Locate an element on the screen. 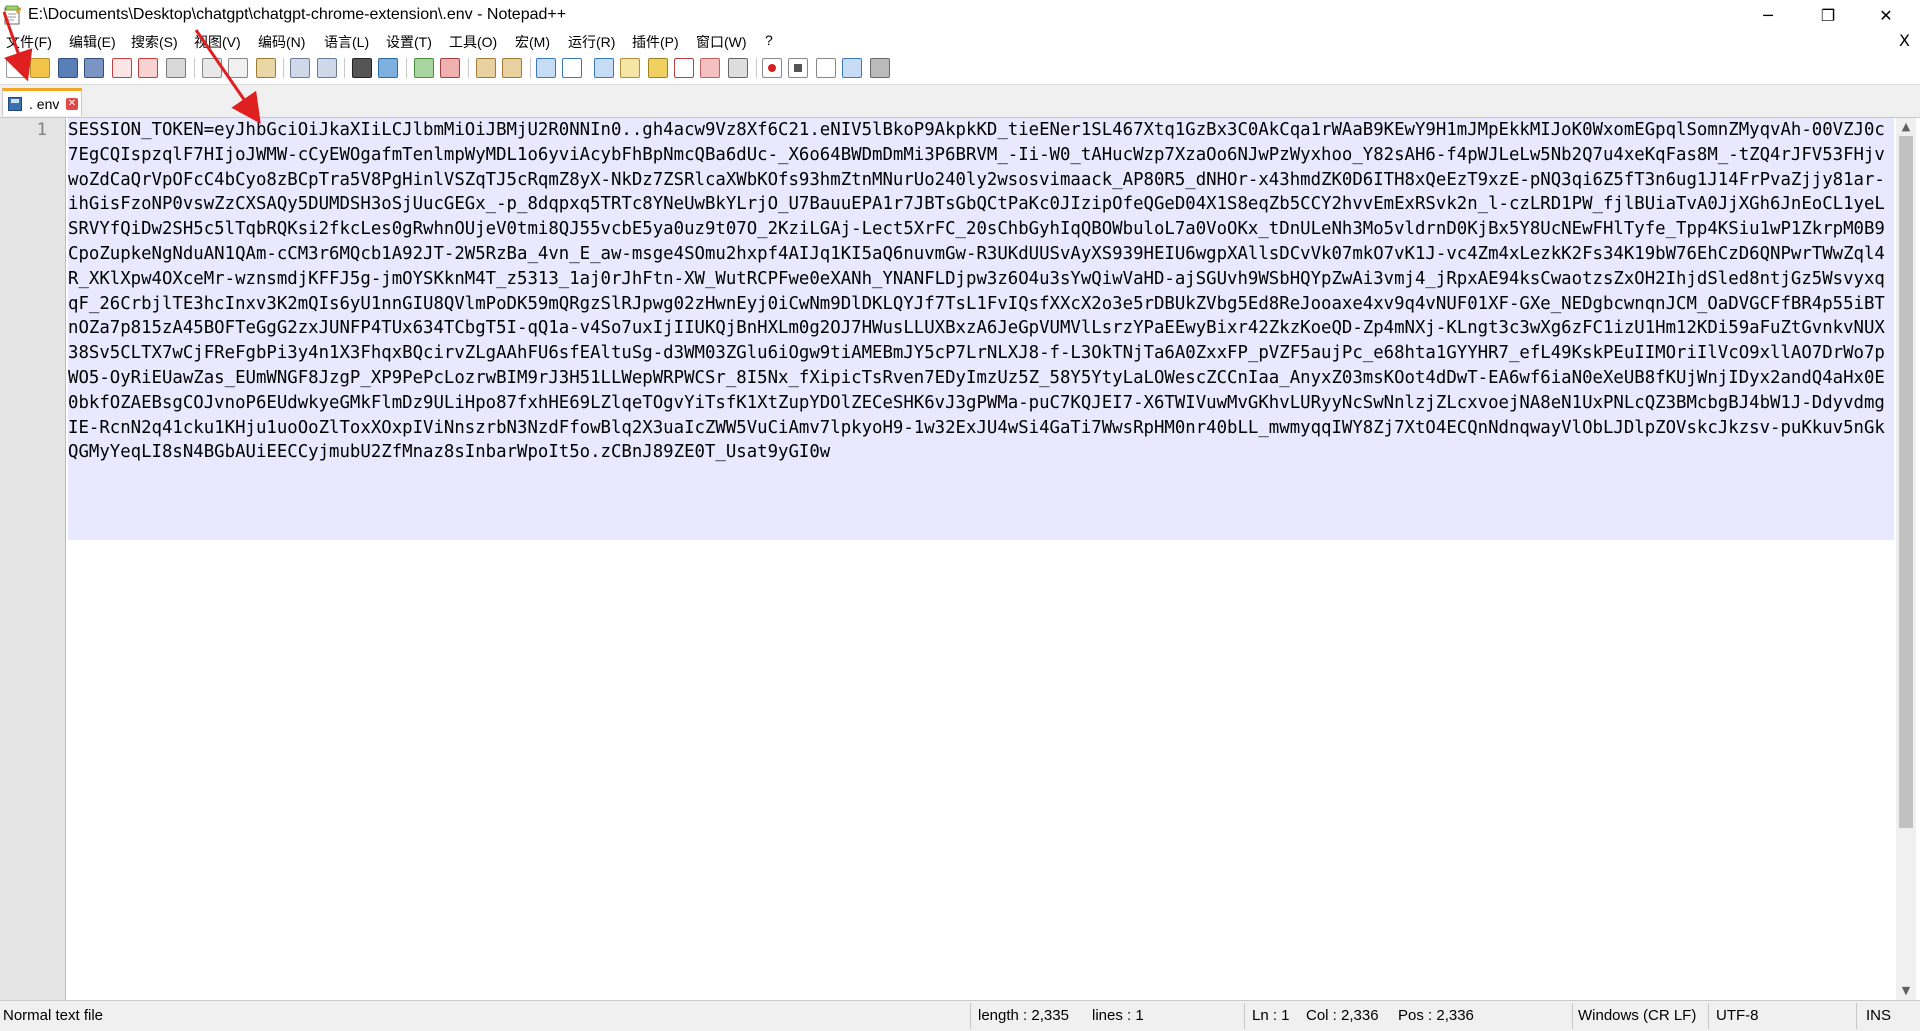  zoom-out-icon is located at coordinates (450, 68).